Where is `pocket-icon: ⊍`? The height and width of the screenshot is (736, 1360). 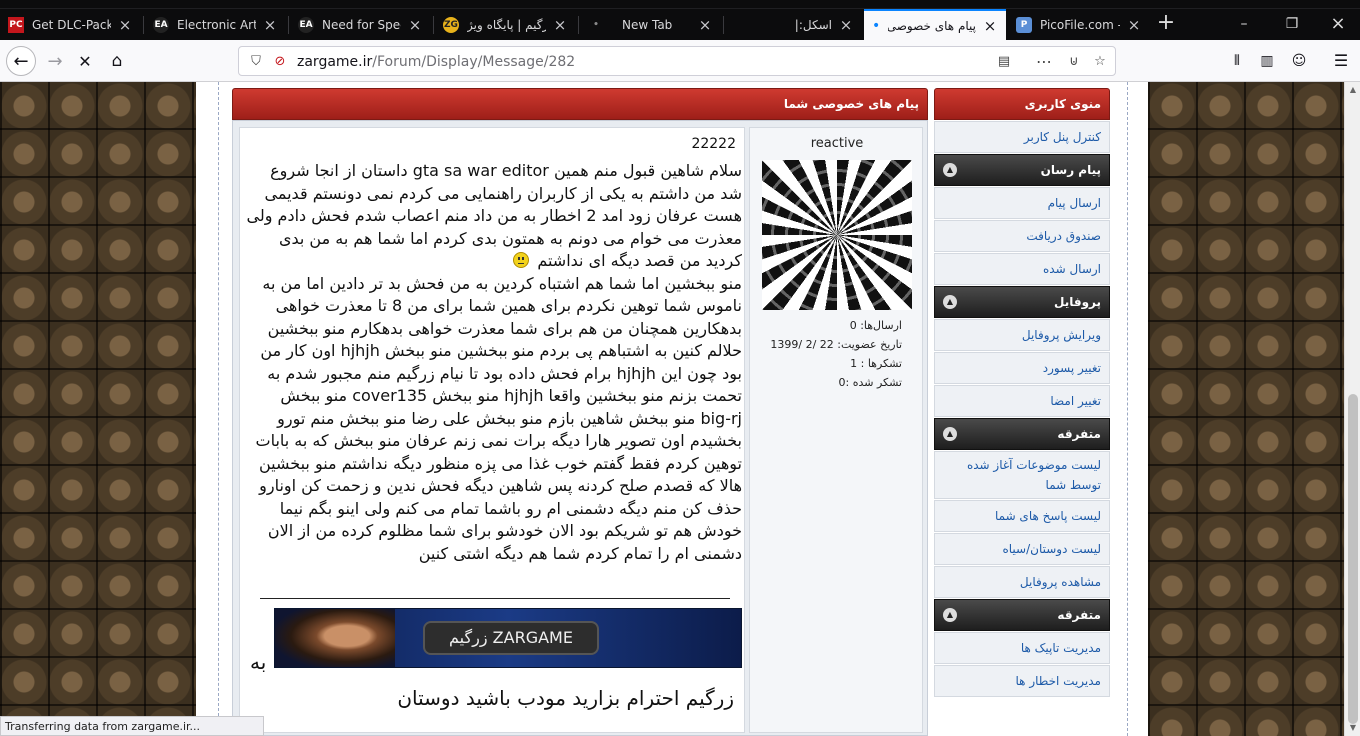 pocket-icon: ⊍ is located at coordinates (1074, 62).